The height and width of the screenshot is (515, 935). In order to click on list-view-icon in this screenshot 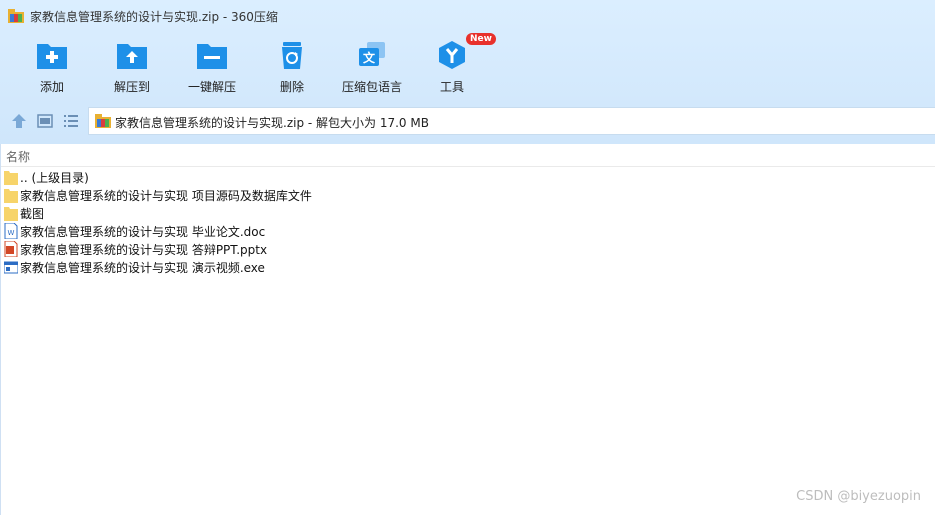, I will do `click(71, 121)`.